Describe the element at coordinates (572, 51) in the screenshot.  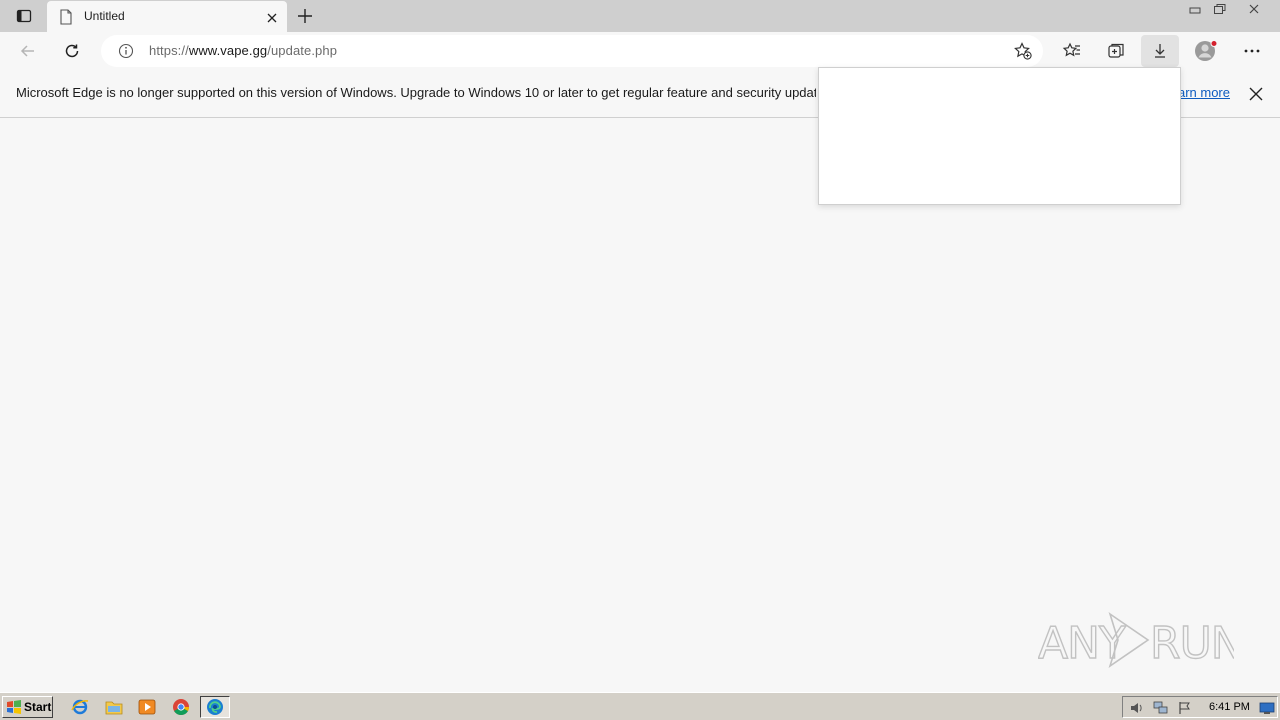
I see `address-bar: https://www.vape.gg/update.php` at that location.